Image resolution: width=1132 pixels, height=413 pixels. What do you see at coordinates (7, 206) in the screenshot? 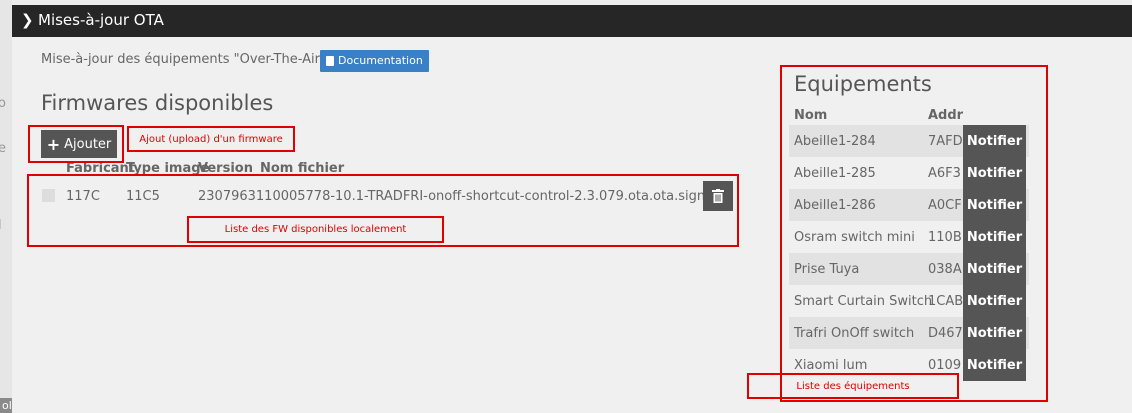
I see `background-page-edge: o e l ol` at bounding box center [7, 206].